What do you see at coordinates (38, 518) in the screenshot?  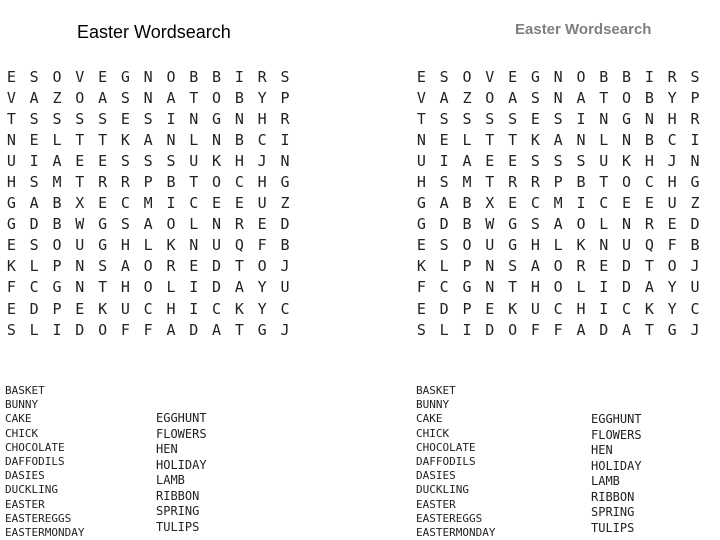 I see `word-item: EASTEREGGS` at bounding box center [38, 518].